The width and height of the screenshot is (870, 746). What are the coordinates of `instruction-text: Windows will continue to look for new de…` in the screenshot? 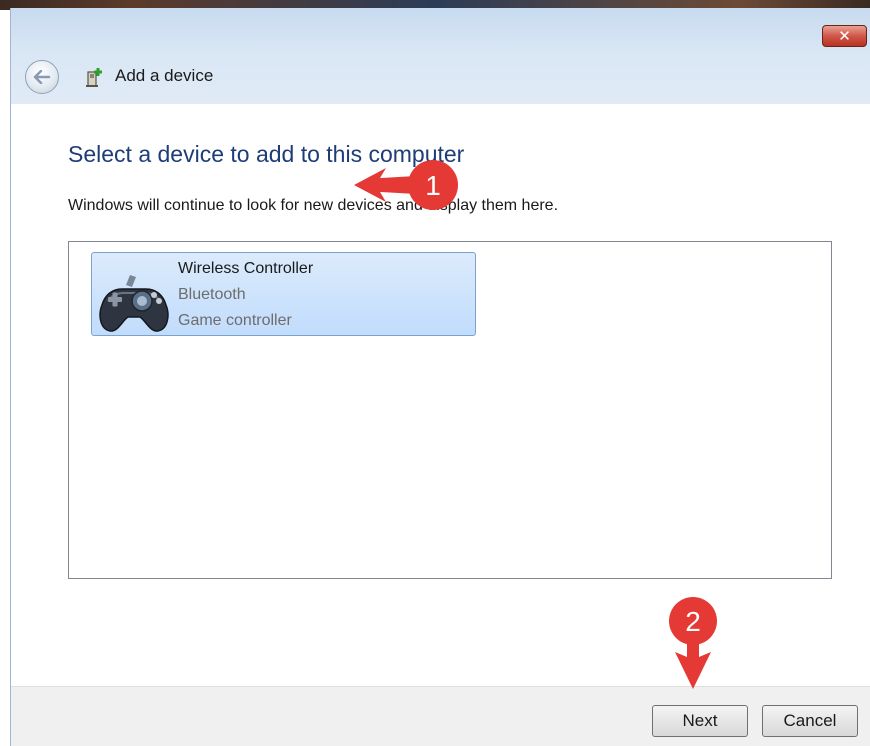 It's located at (313, 205).